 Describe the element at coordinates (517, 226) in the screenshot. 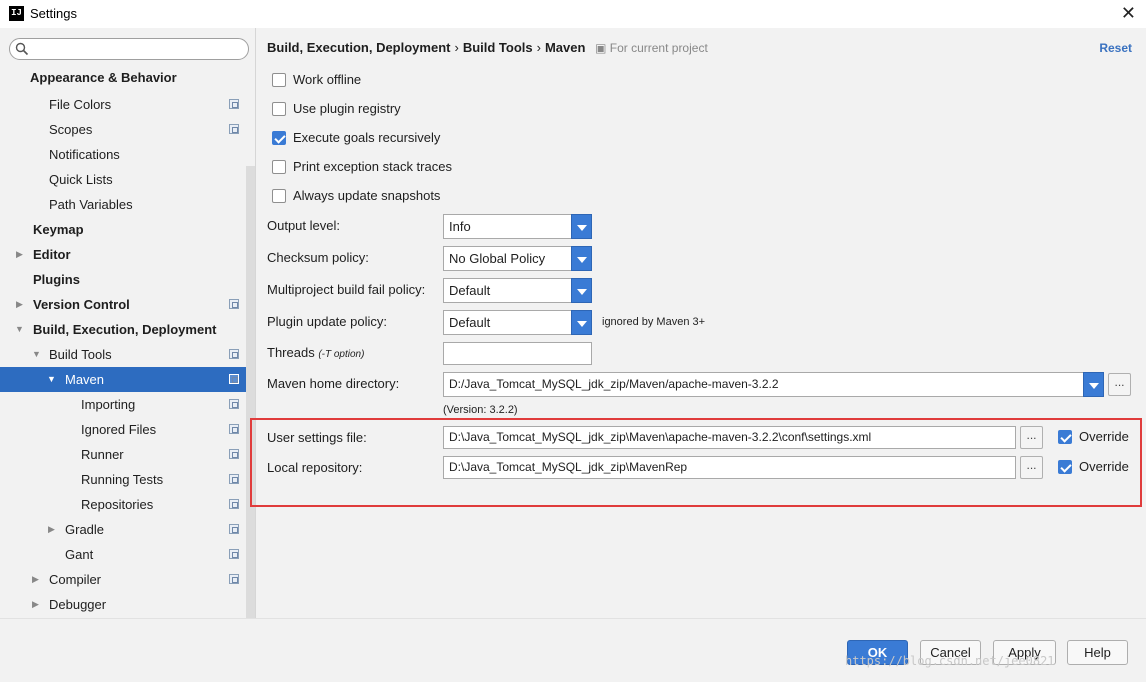

I see `output-level-select: Info` at that location.